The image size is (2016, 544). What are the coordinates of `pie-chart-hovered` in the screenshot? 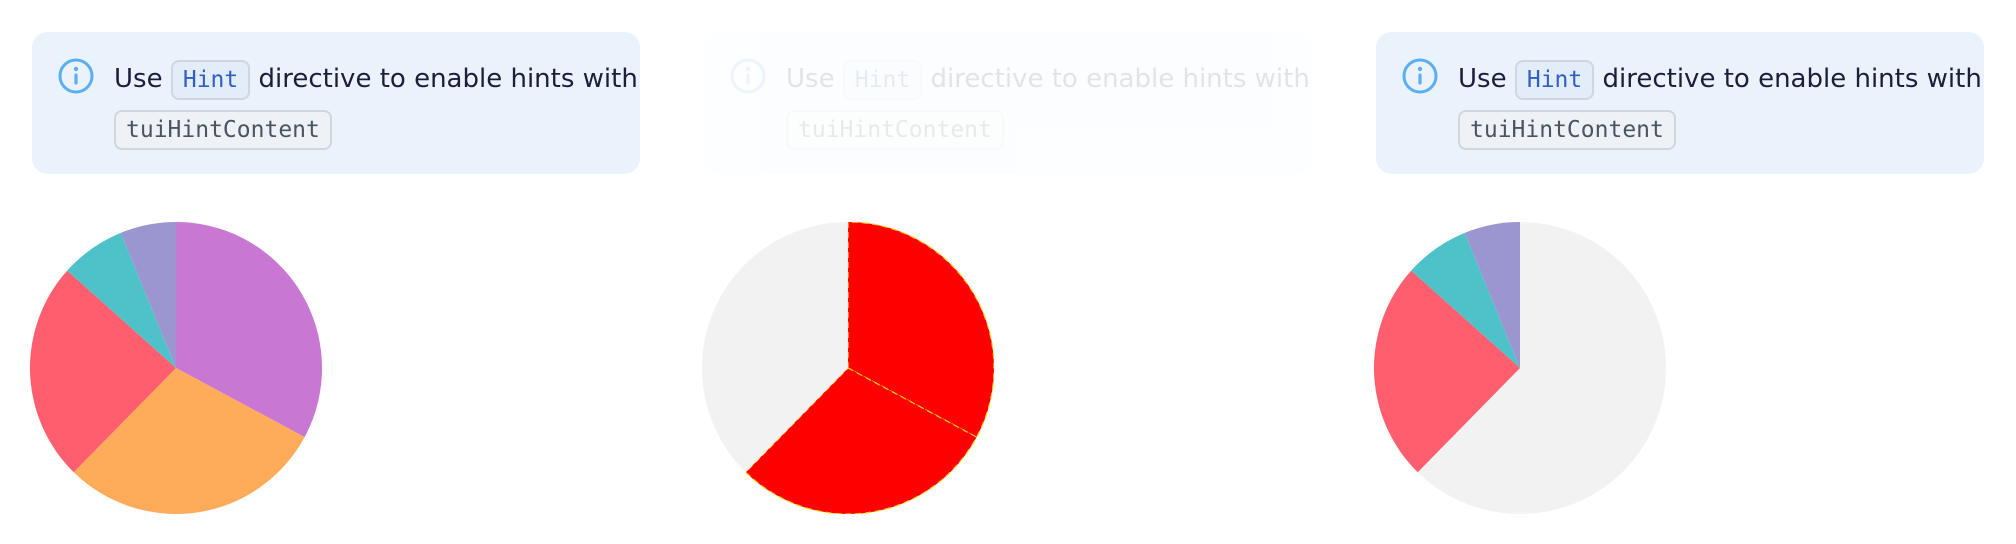 It's located at (848, 368).